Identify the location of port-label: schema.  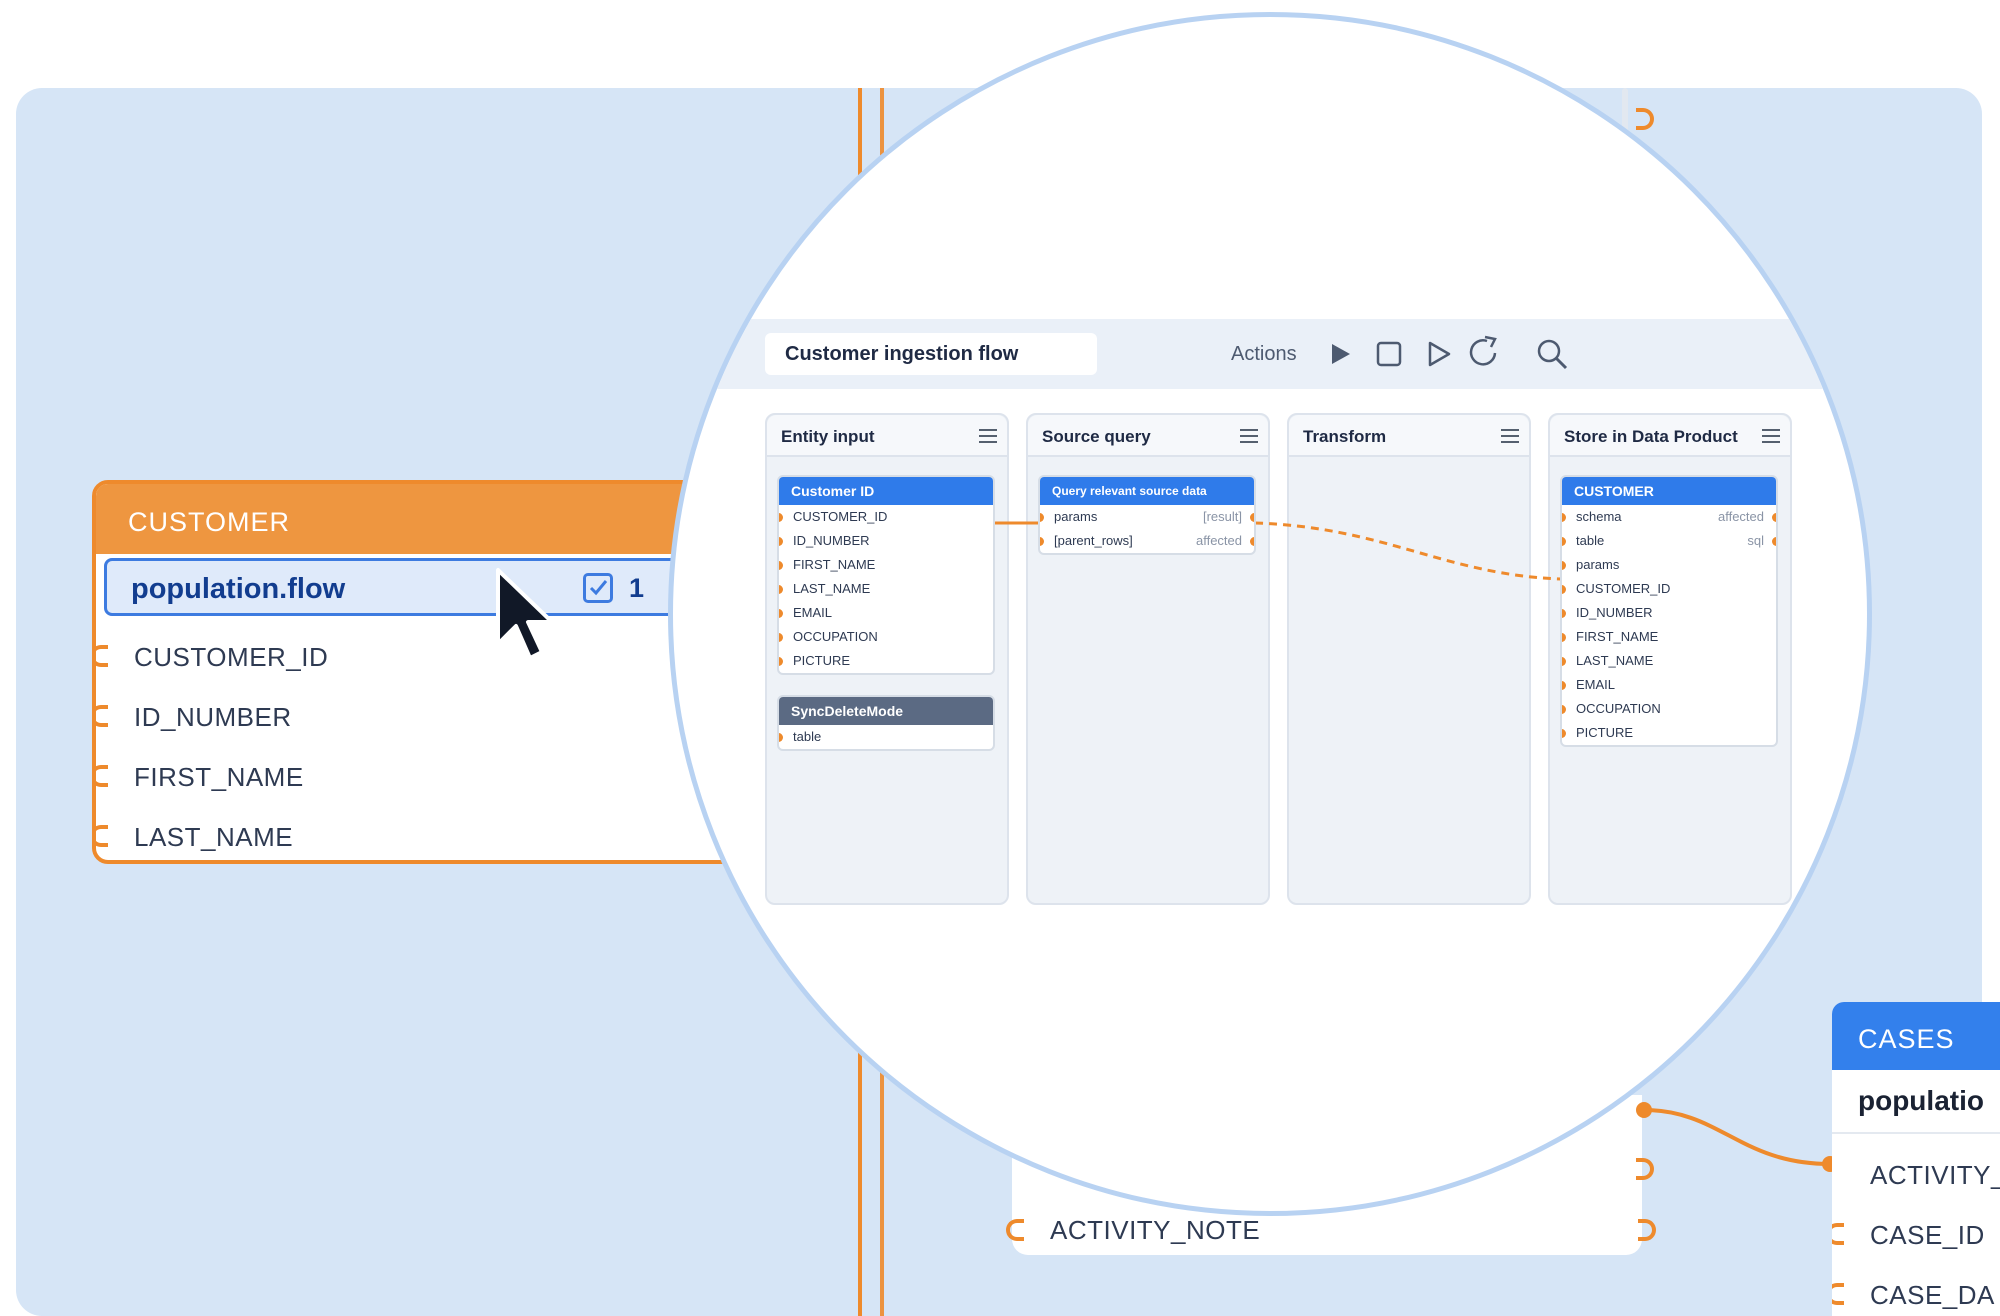
(1599, 516).